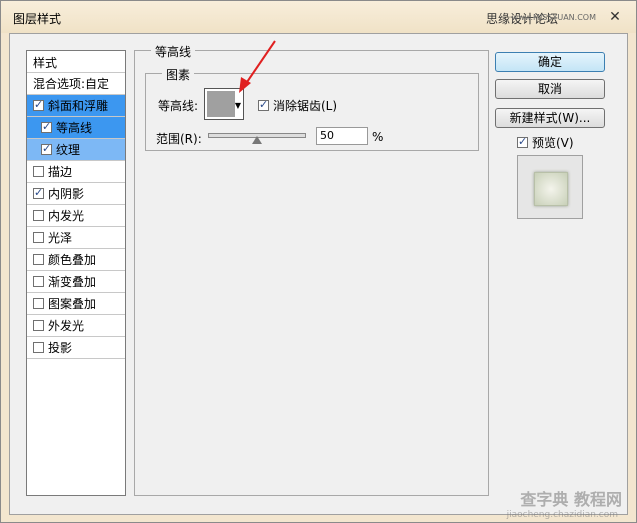 This screenshot has height=523, width=637. I want to click on style-label: 颜色叠加, so click(72, 260).